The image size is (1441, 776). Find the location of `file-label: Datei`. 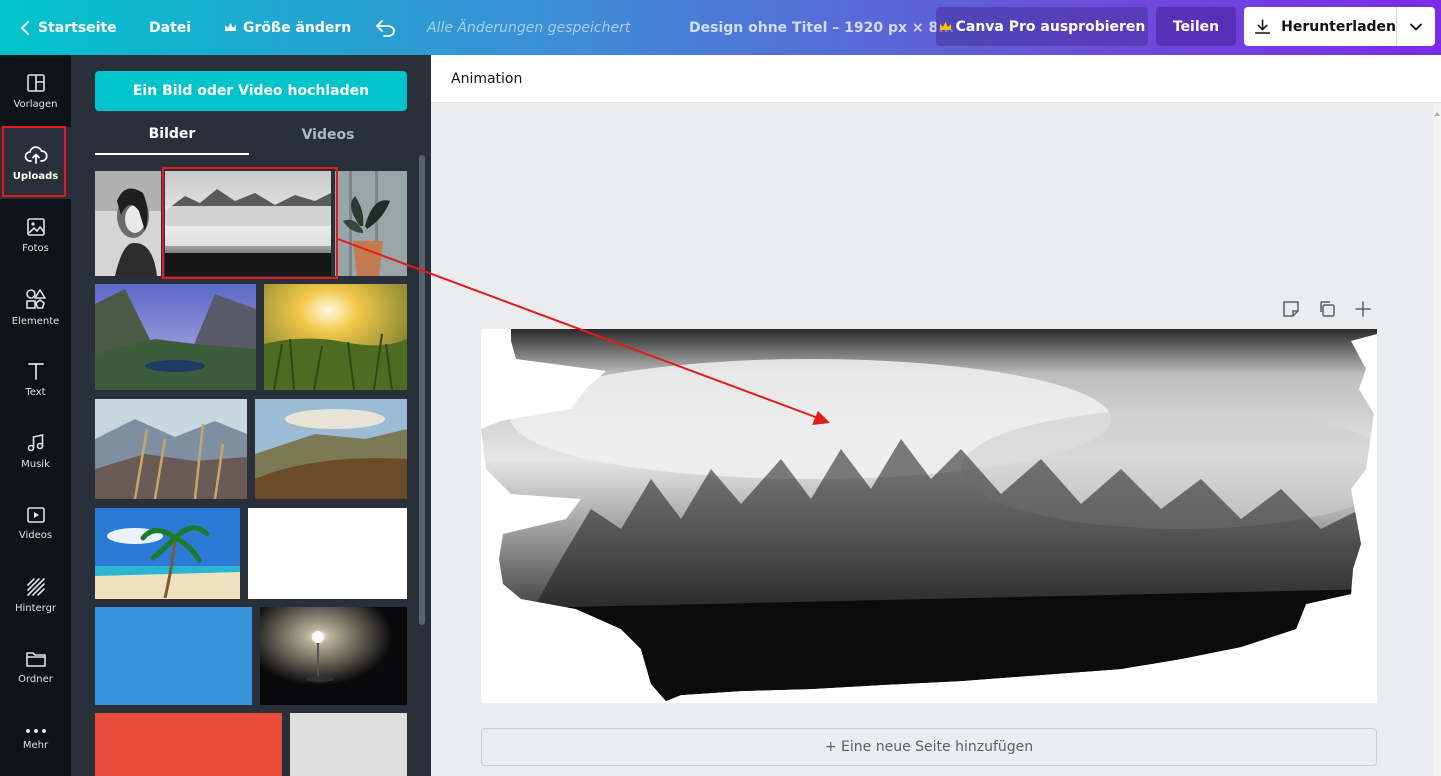

file-label: Datei is located at coordinates (170, 27).